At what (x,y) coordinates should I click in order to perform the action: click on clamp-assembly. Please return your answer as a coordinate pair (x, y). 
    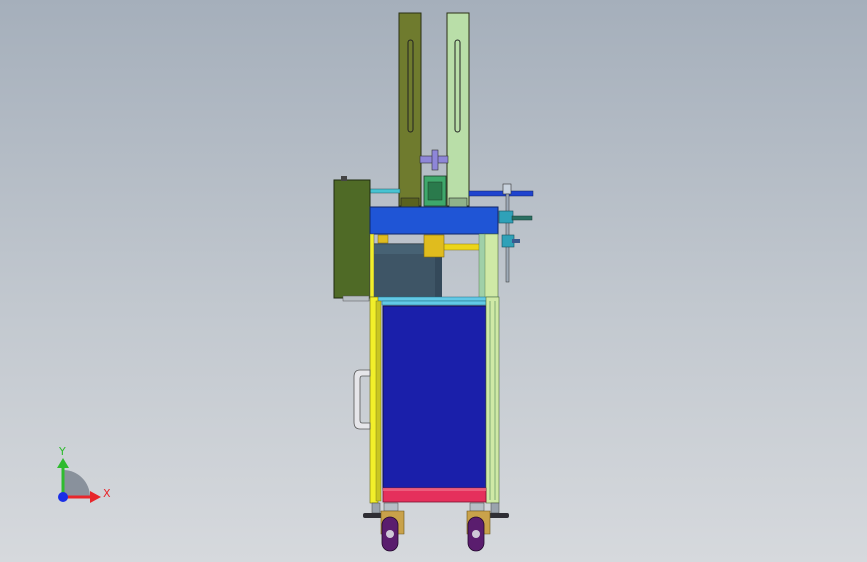
    Looking at the image, I should click on (515, 233).